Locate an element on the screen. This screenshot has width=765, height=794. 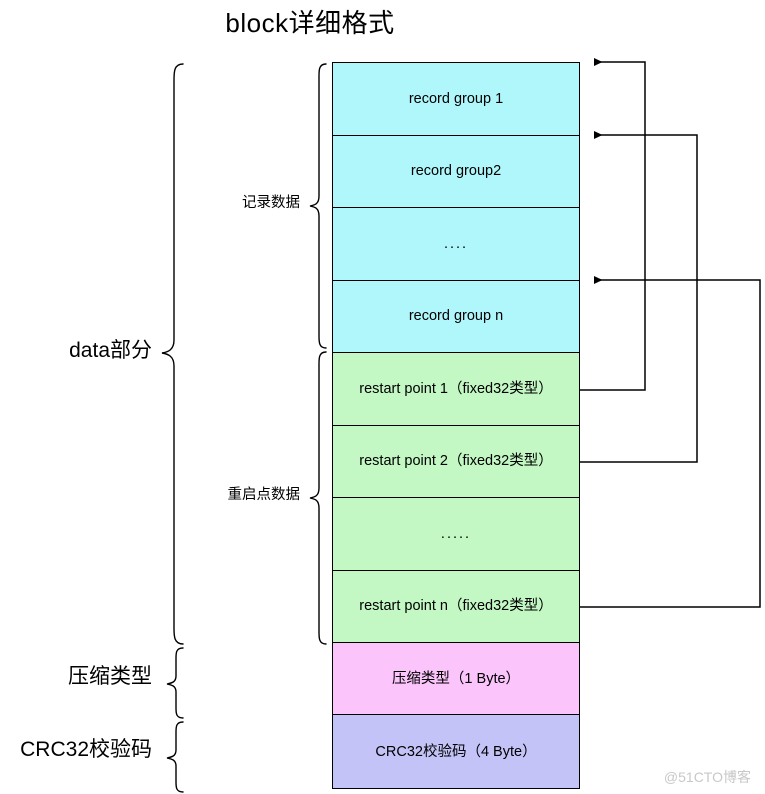
block-row-restart-point-n: restart point n（fixed32类型） is located at coordinates (456, 606).